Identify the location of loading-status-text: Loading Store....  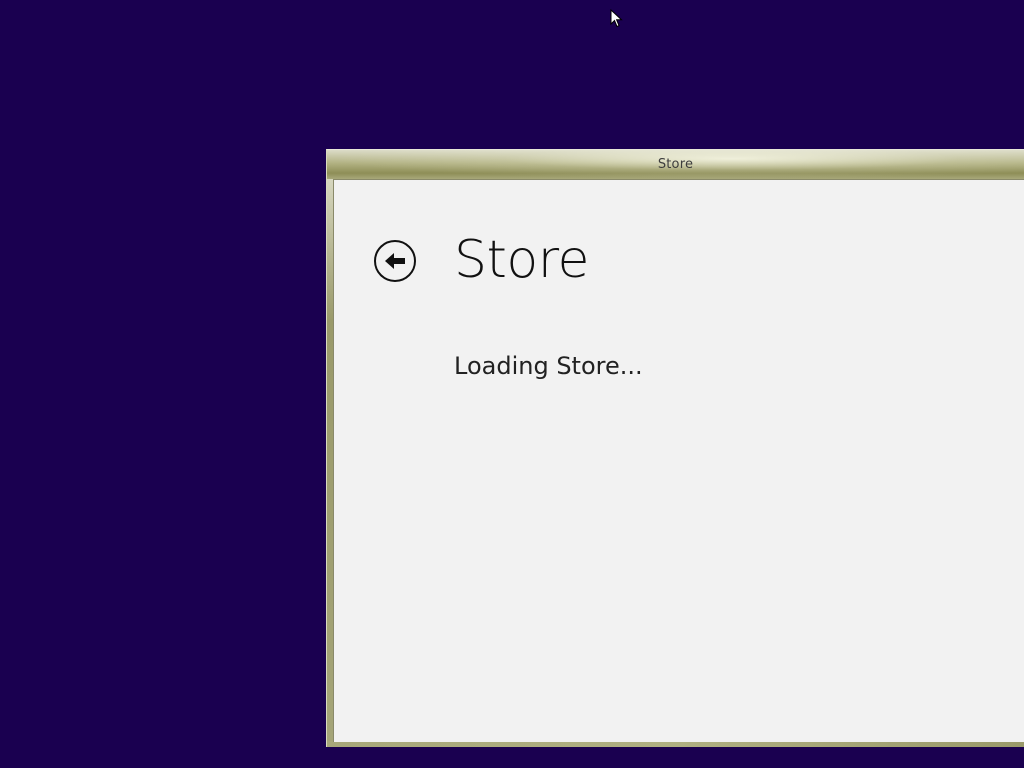
(548, 366).